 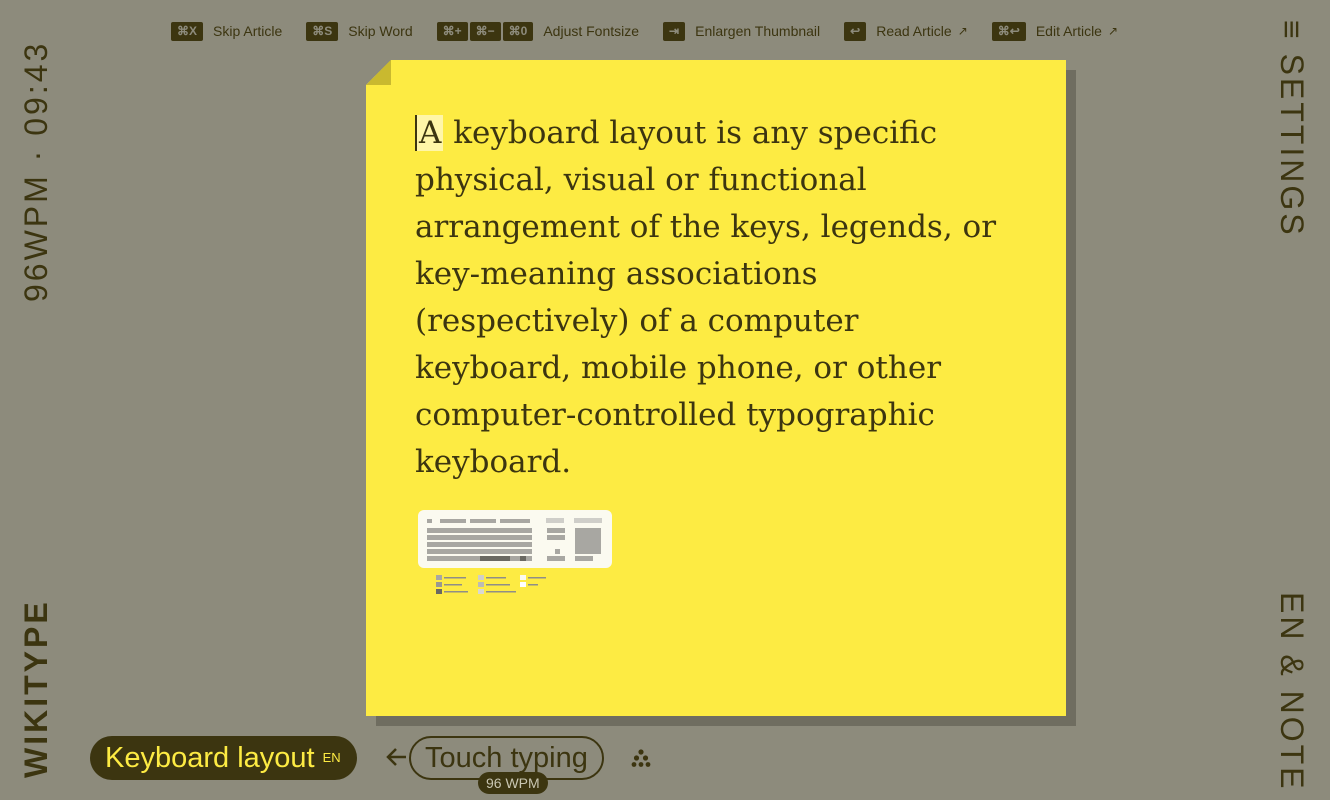 What do you see at coordinates (1292, 691) in the screenshot?
I see `language-mode-toggle: EN & NOTE` at bounding box center [1292, 691].